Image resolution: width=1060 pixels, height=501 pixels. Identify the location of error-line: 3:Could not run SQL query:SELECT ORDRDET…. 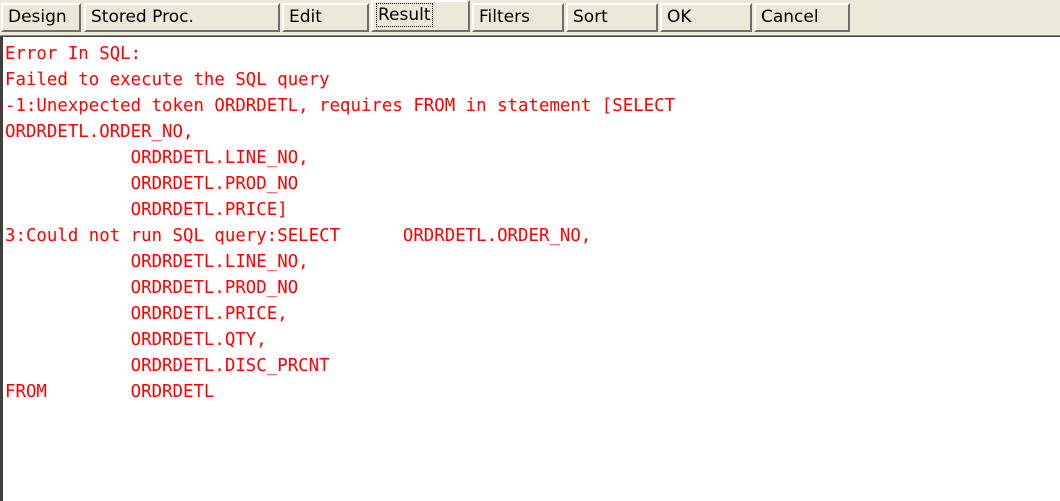
(298, 236).